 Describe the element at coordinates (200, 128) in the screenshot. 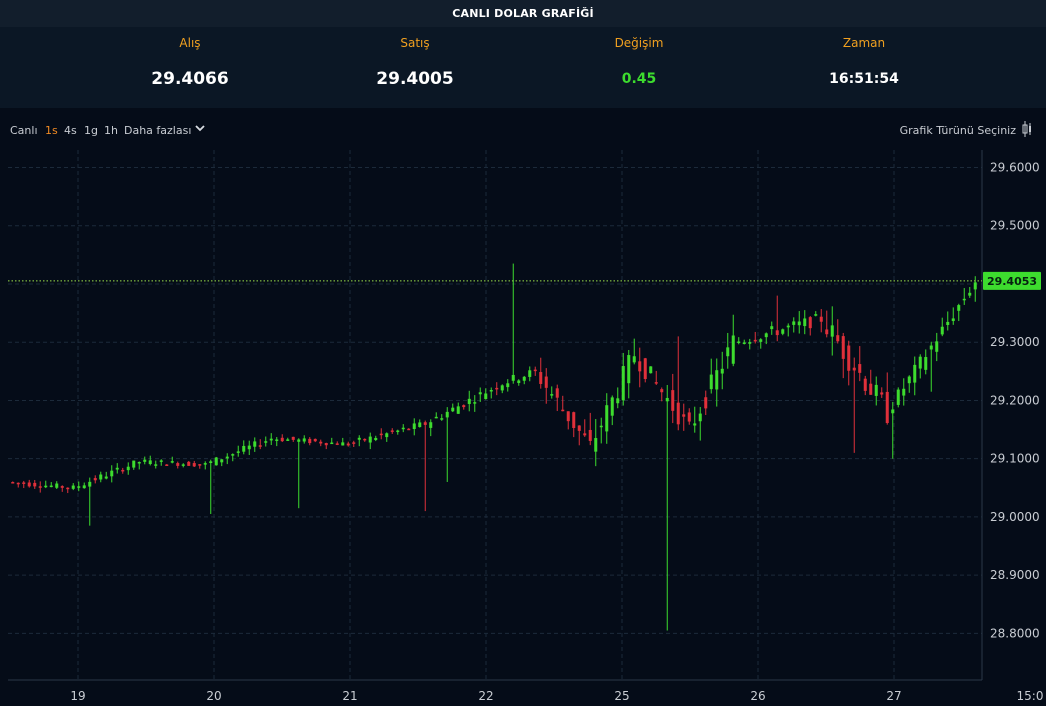

I see `chevron-down-icon` at that location.